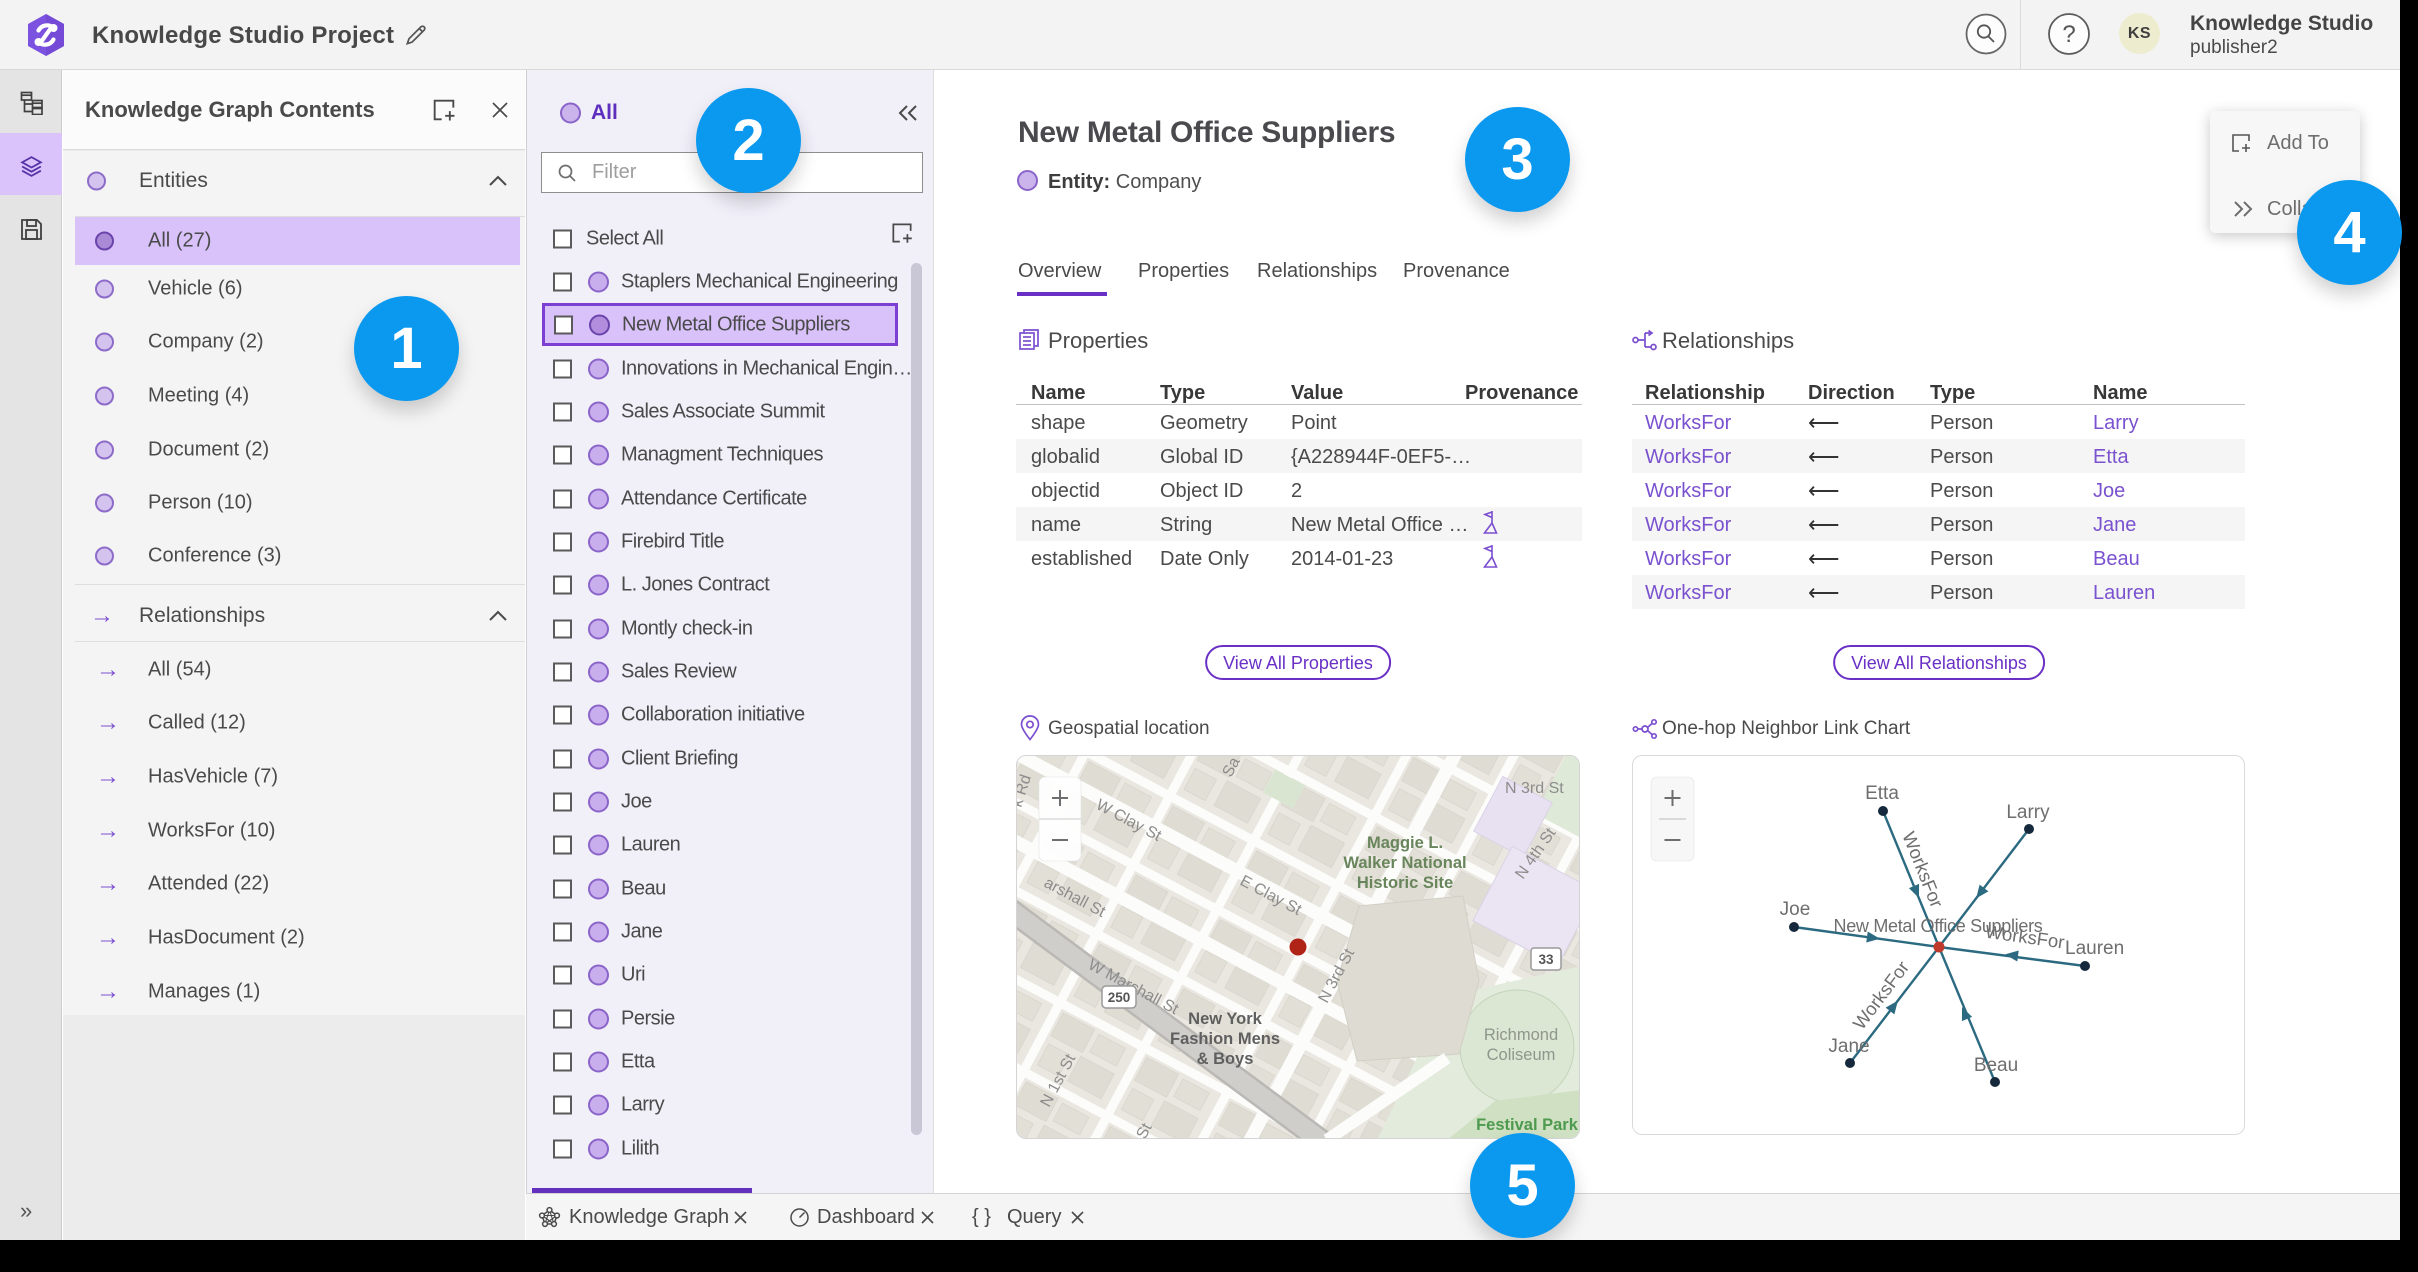 The width and height of the screenshot is (2418, 1272). Describe the element at coordinates (1404, 863) in the screenshot. I see `svg-text: Walker National` at that location.